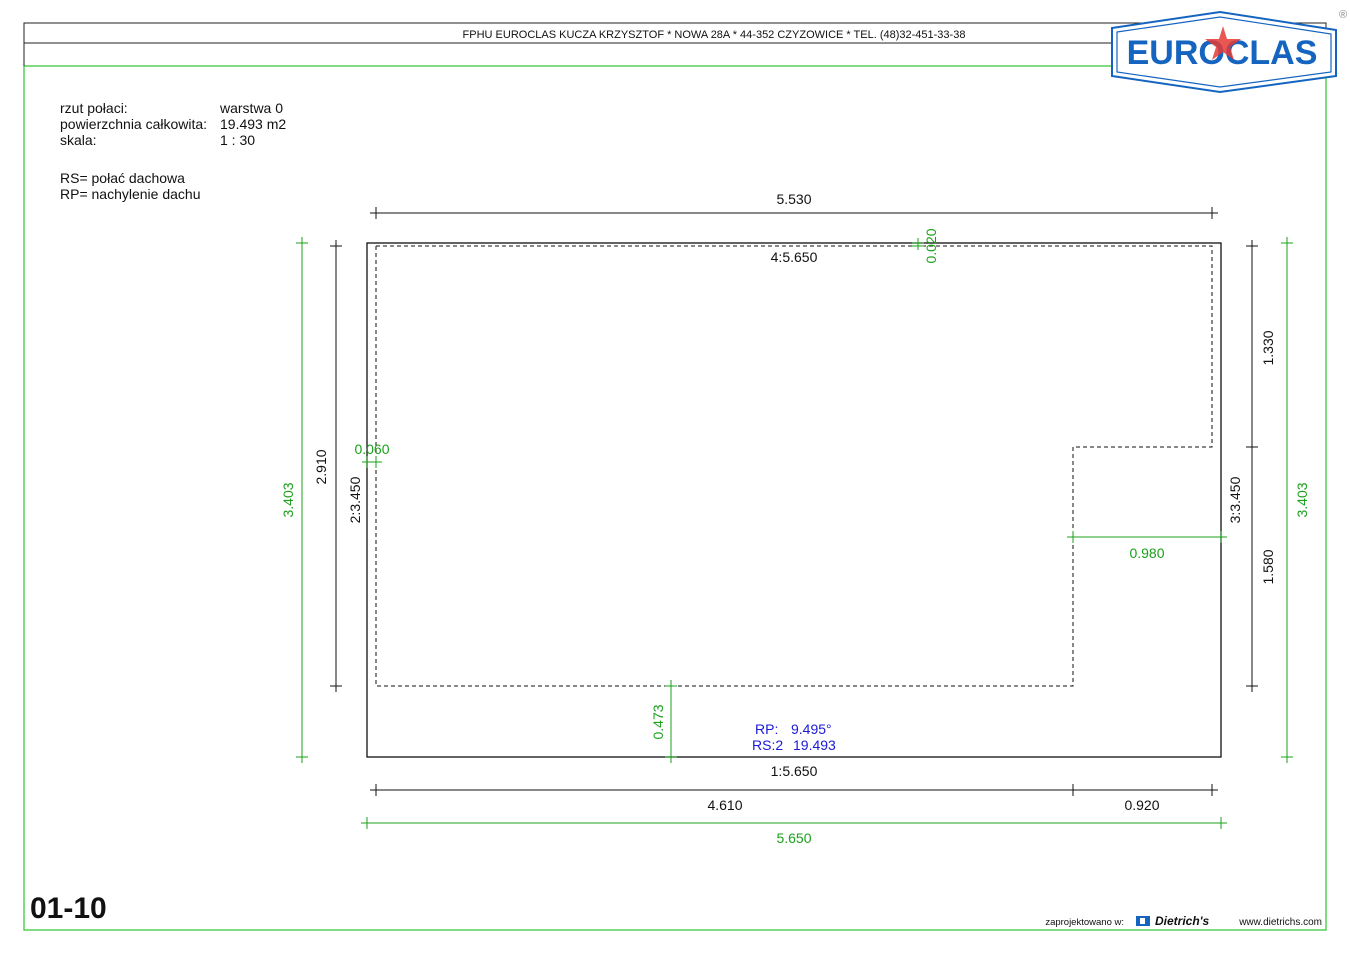 The image size is (1350, 954). Describe the element at coordinates (1252, 466) in the screenshot. I see `dim-right-chain` at that location.